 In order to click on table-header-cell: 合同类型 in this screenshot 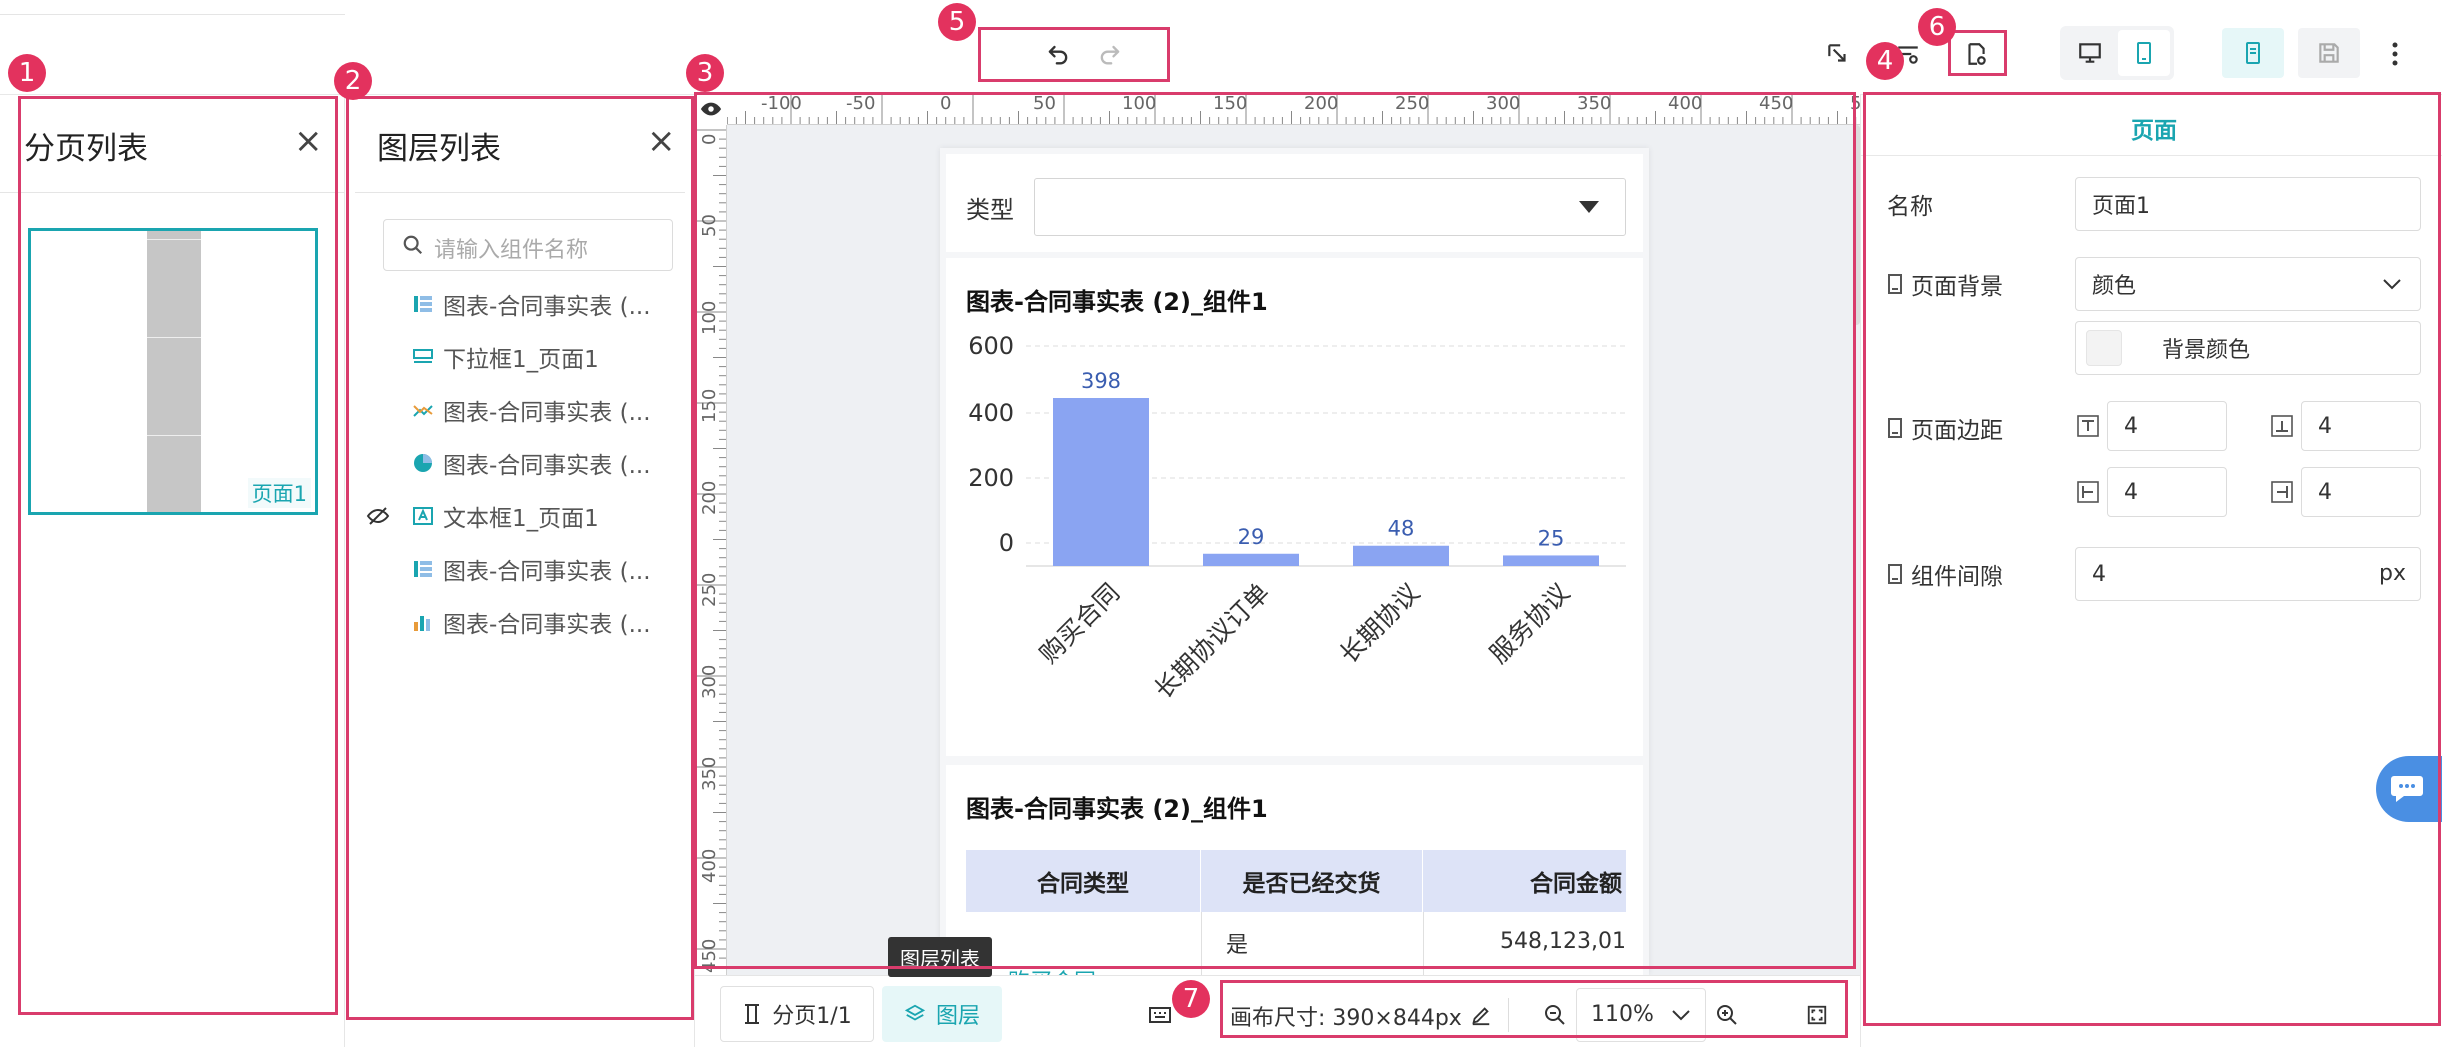, I will do `click(1083, 881)`.